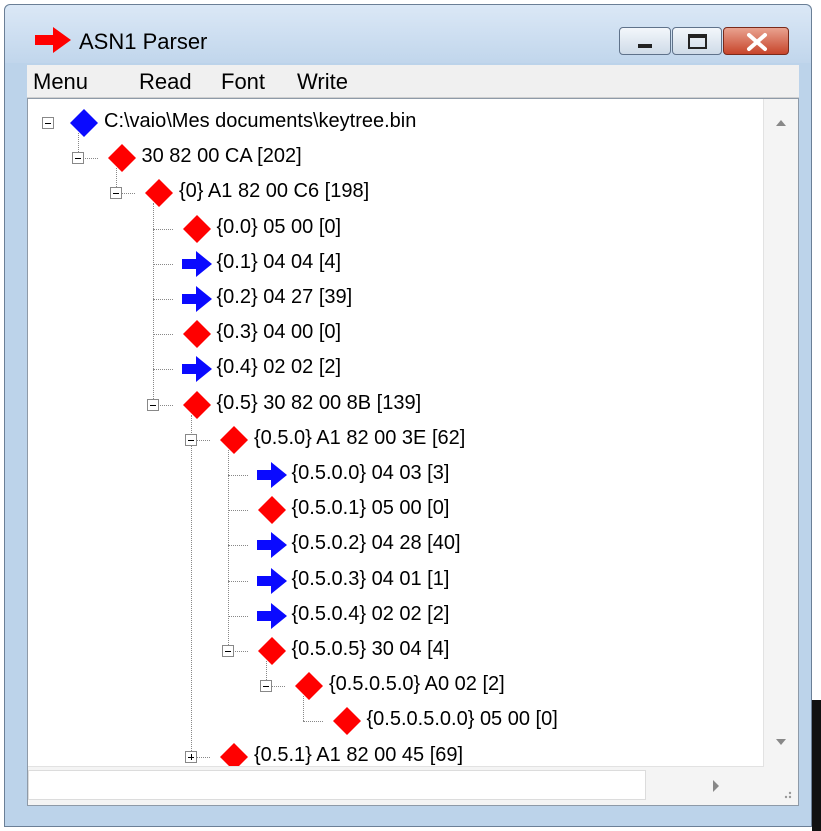  I want to click on close-icon, so click(757, 42).